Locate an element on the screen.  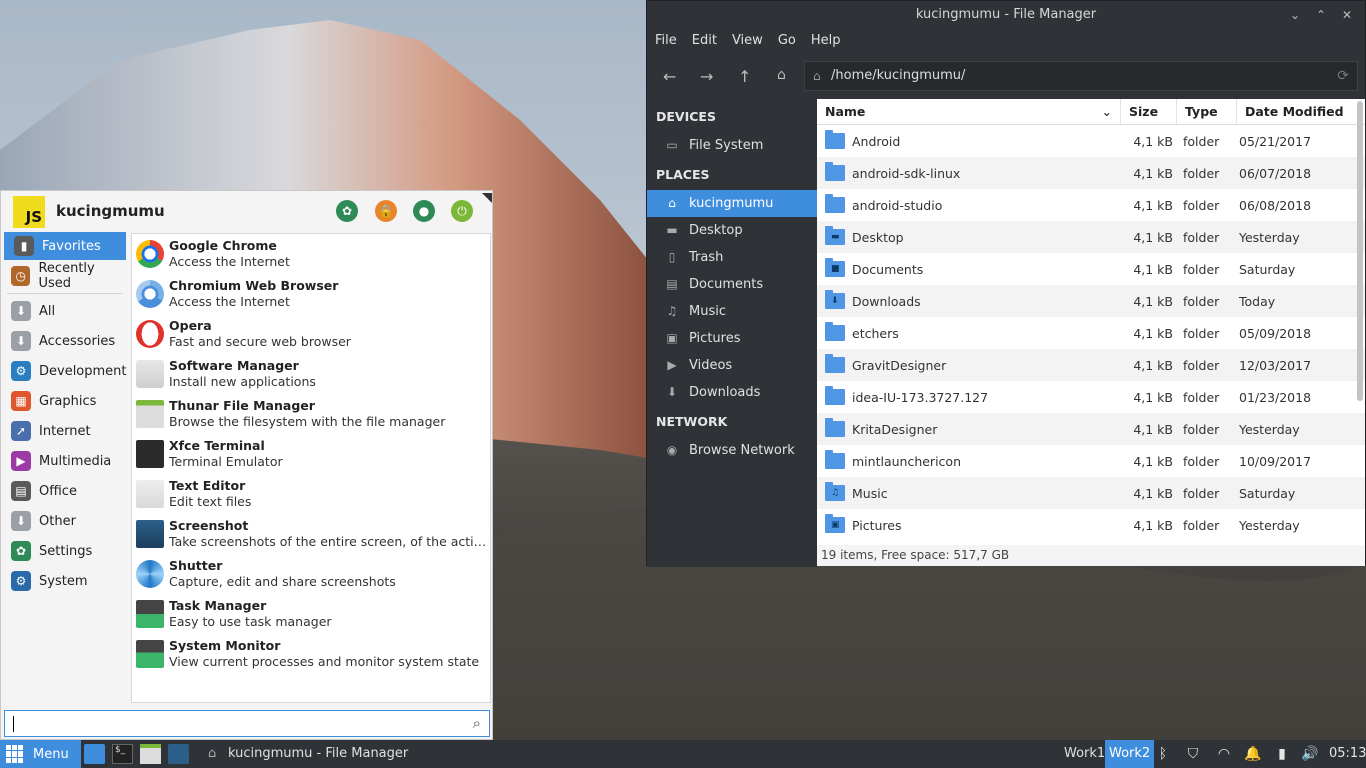
app-xfce-terminal: Xfce Terminal Terminal Emulator is located at coordinates (311, 454).